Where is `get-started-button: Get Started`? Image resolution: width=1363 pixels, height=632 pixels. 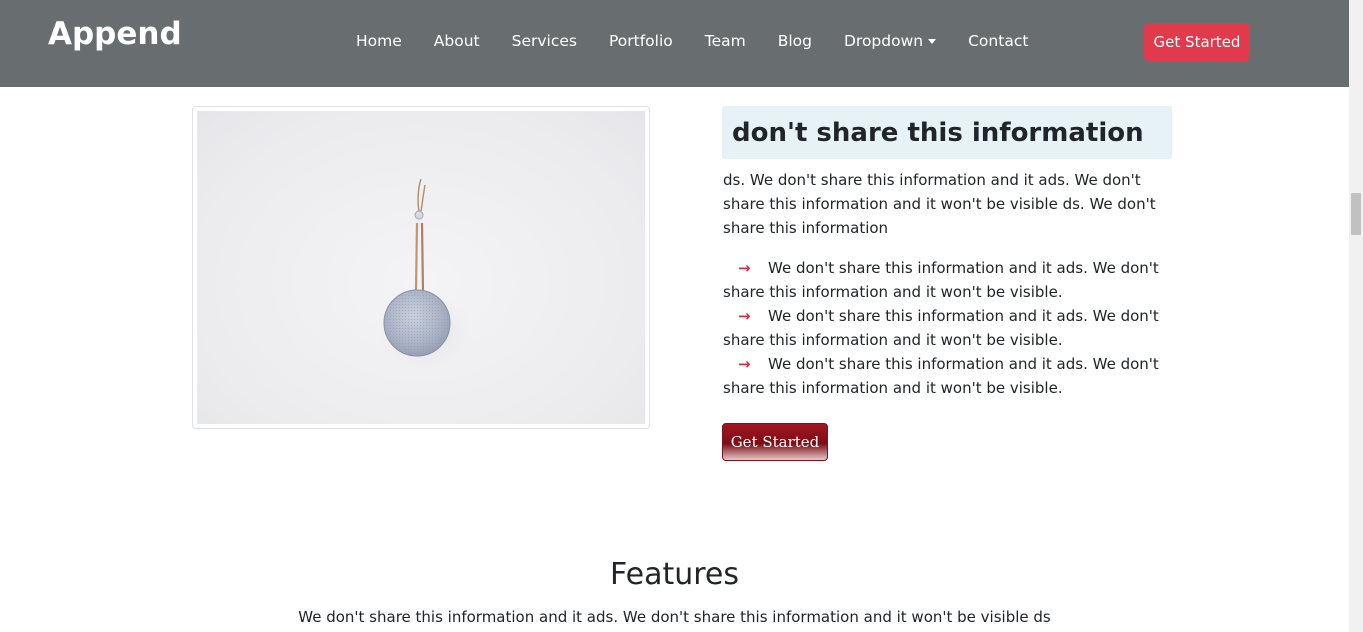 get-started-button: Get Started is located at coordinates (775, 442).